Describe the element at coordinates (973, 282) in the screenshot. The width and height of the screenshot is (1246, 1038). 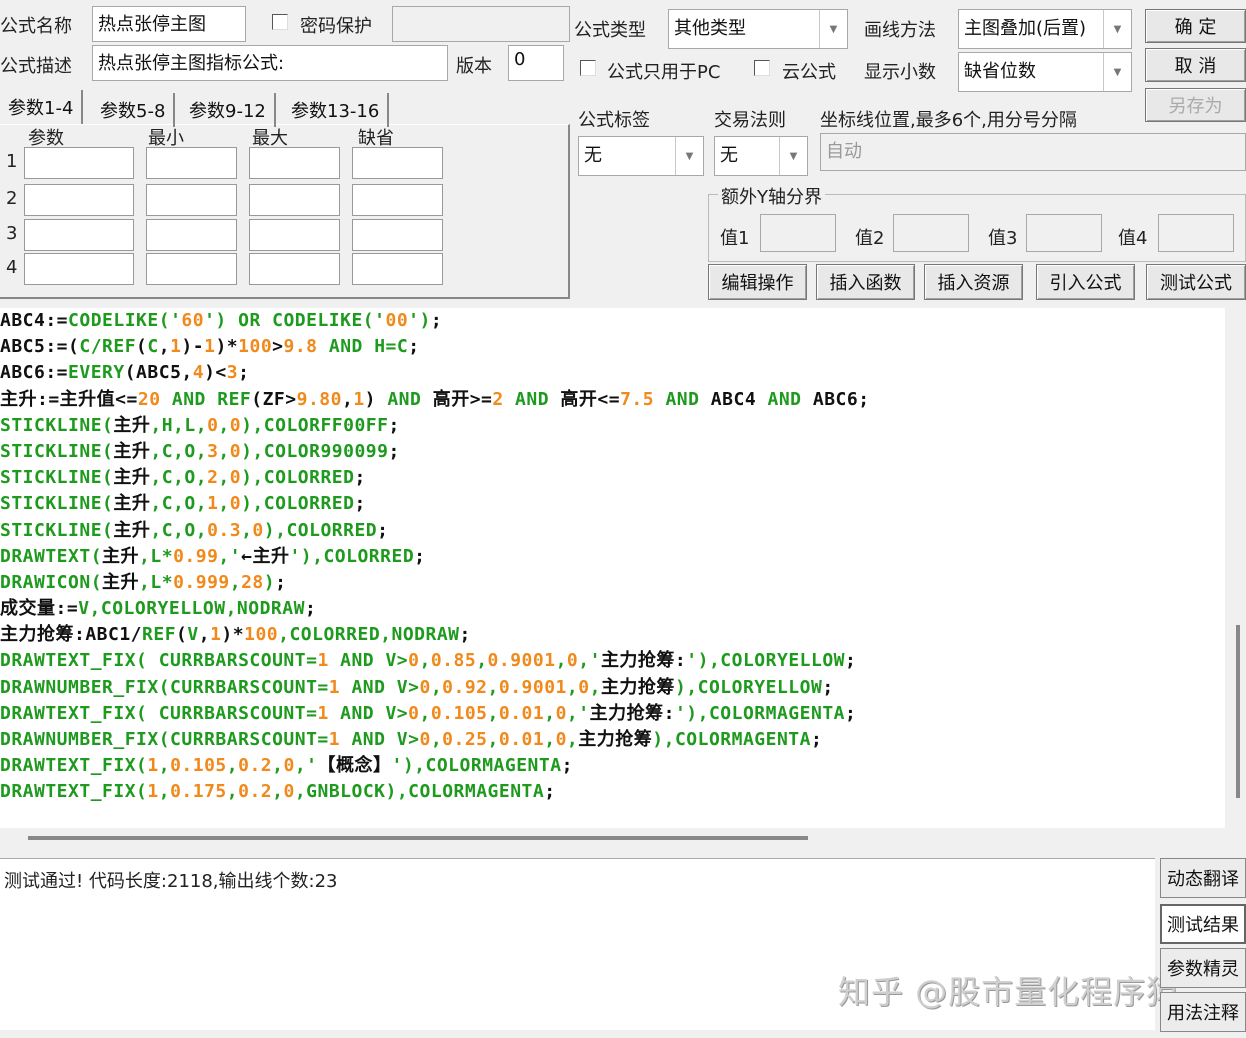
I see `insert-resource-button: 插入资源` at that location.